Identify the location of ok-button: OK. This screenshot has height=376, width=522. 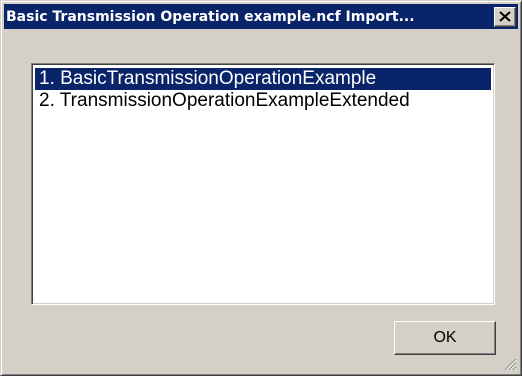
(445, 338).